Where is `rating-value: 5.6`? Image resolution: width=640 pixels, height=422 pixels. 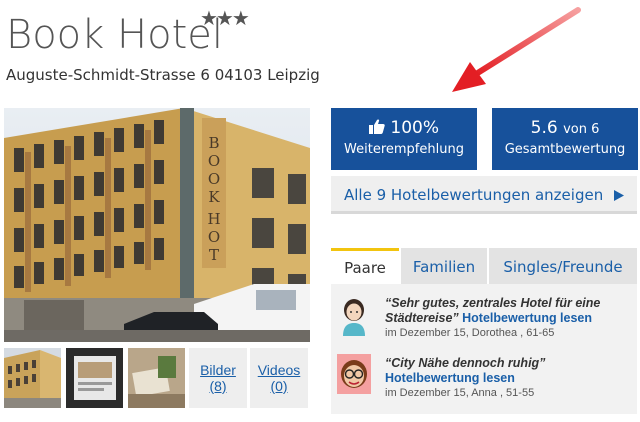 rating-value: 5.6 is located at coordinates (544, 128).